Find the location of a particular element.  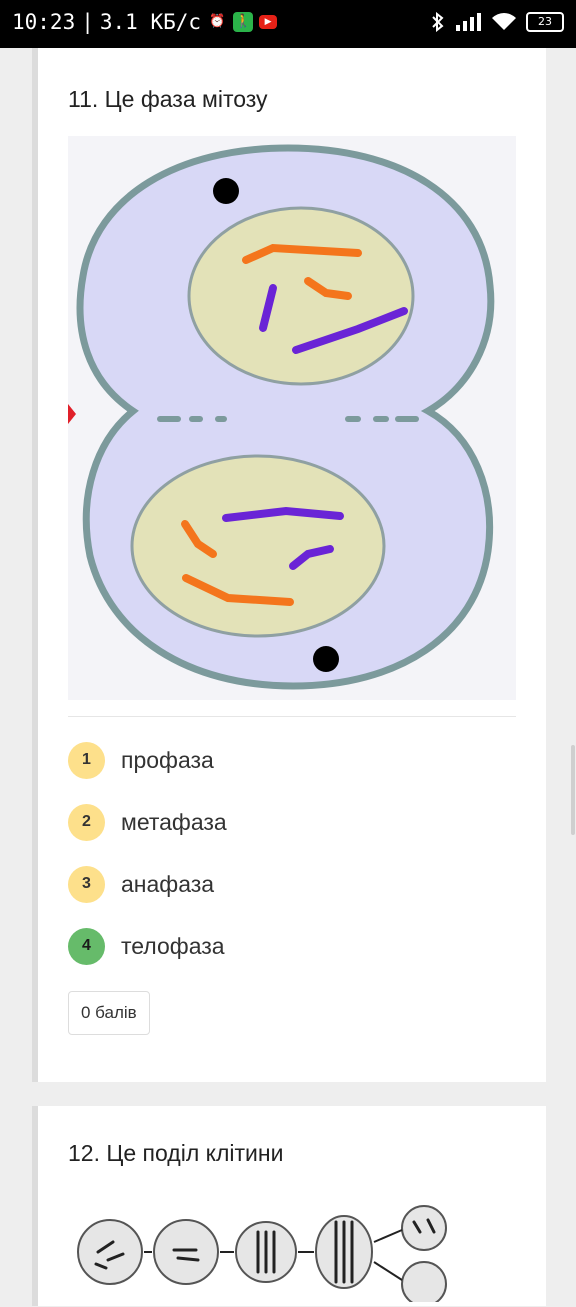

answer-option-2: 2 метафаза is located at coordinates (147, 822).